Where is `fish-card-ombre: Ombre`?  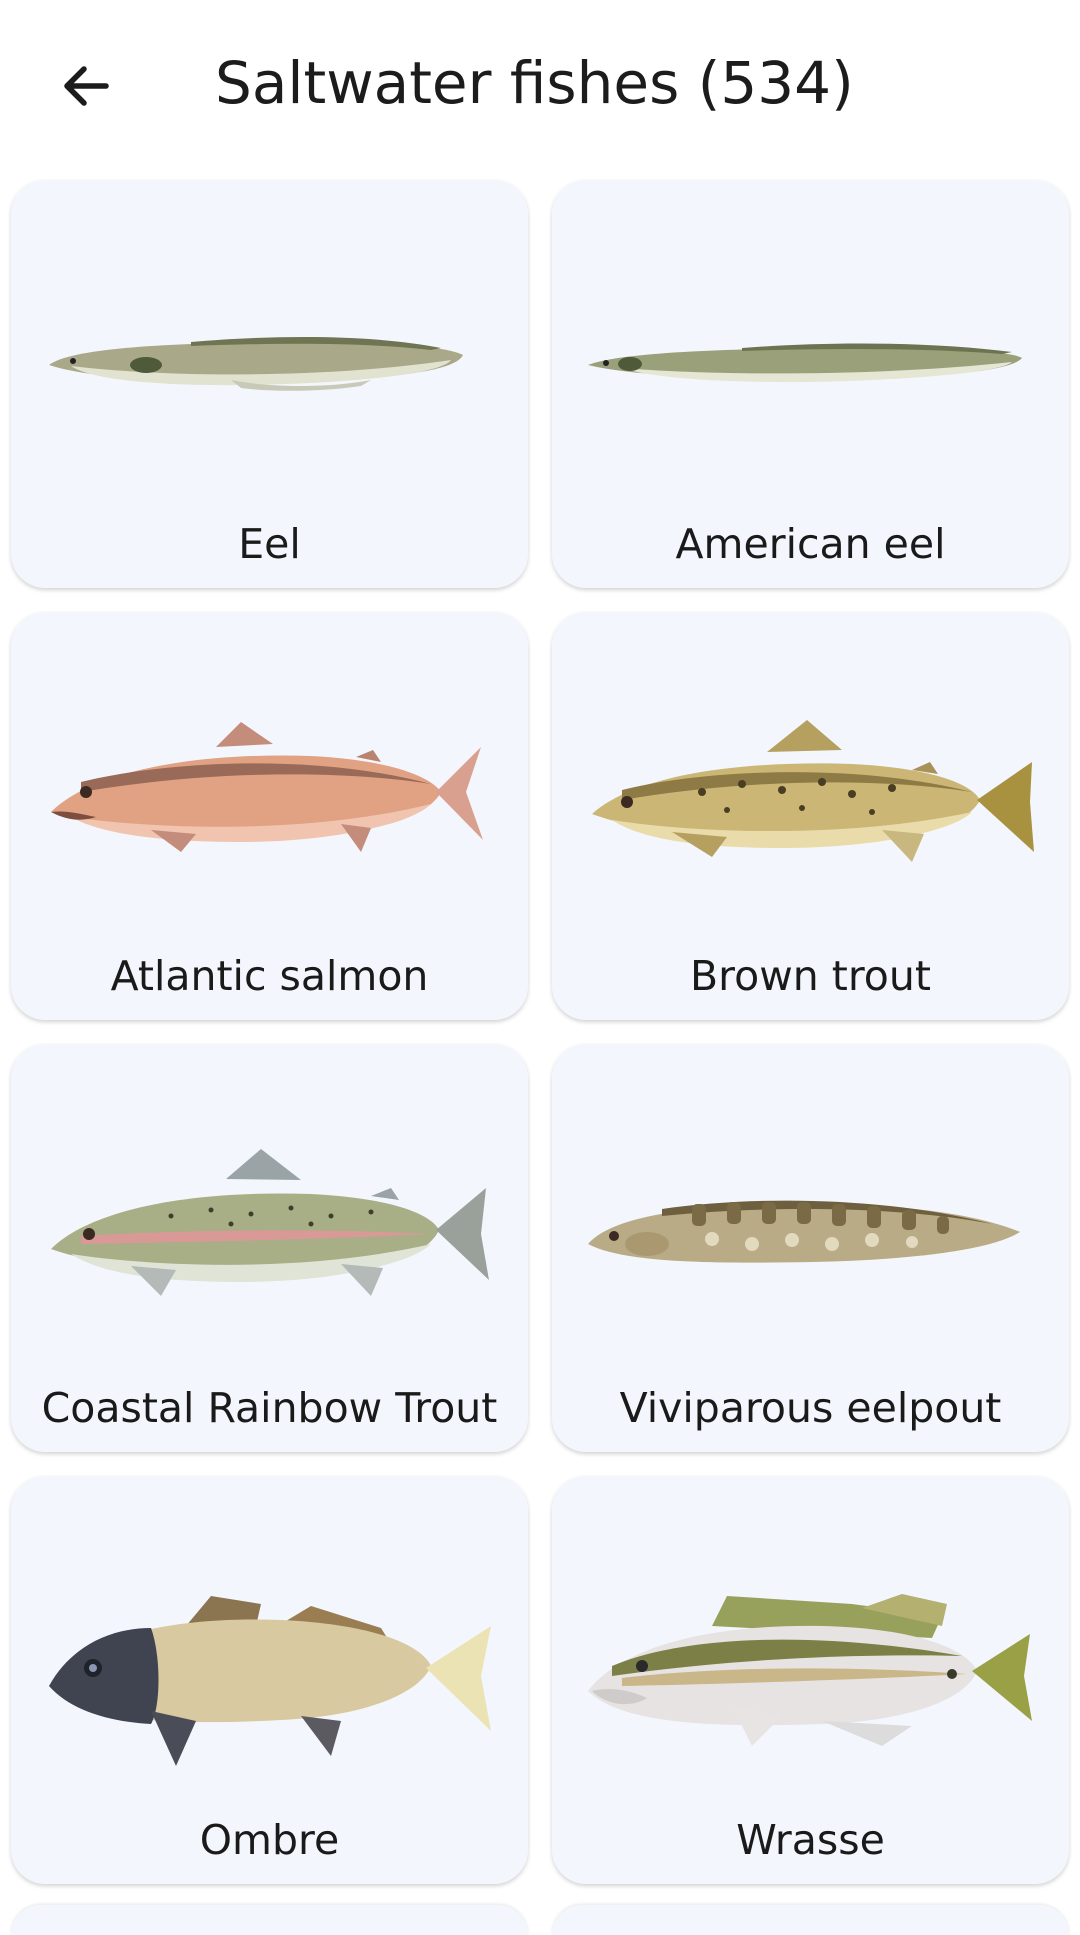
fish-card-ombre: Ombre is located at coordinates (269, 1680).